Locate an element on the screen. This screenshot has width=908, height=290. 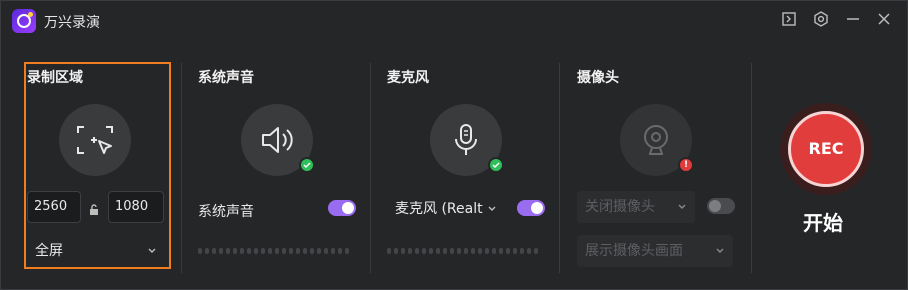
select-area-button is located at coordinates (95, 140).